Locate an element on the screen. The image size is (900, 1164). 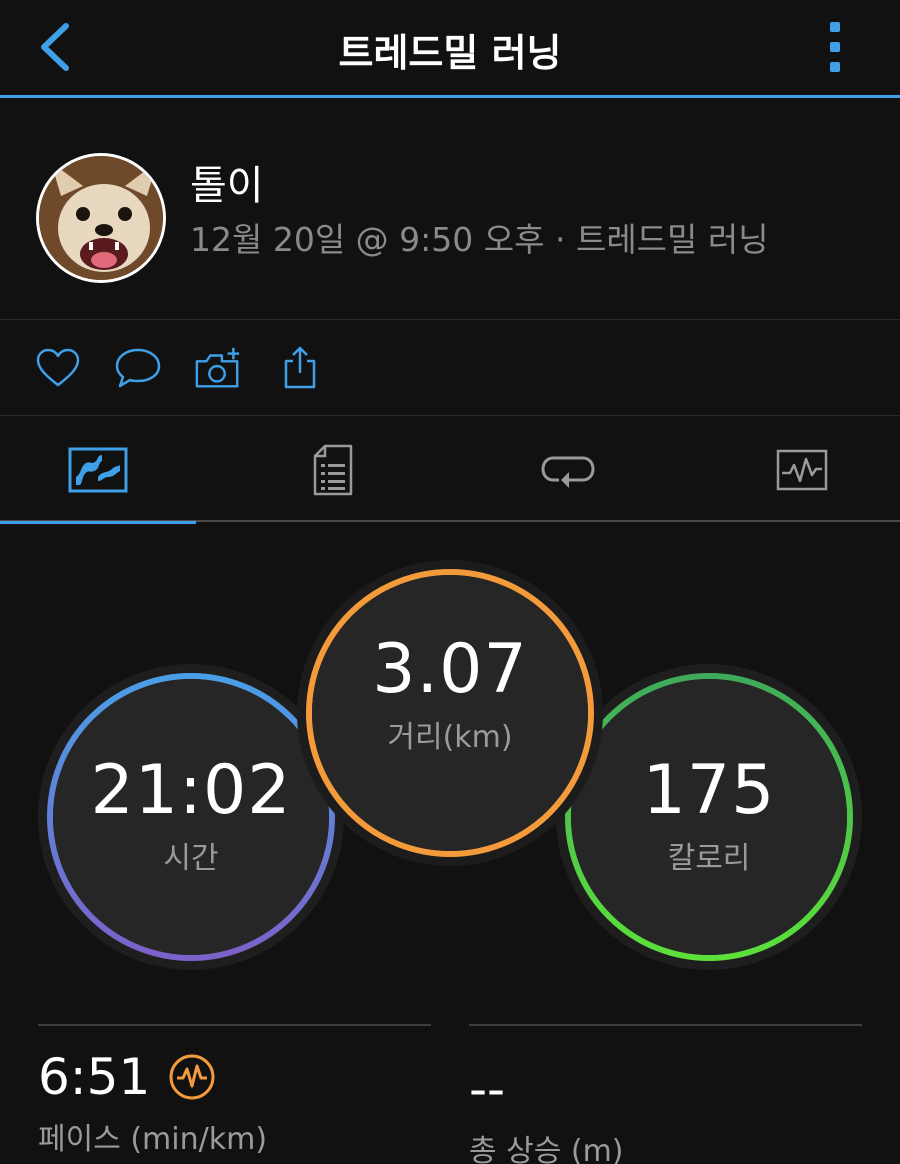
ascent-label: 총 상승 (m) is located at coordinates (546, 1149).